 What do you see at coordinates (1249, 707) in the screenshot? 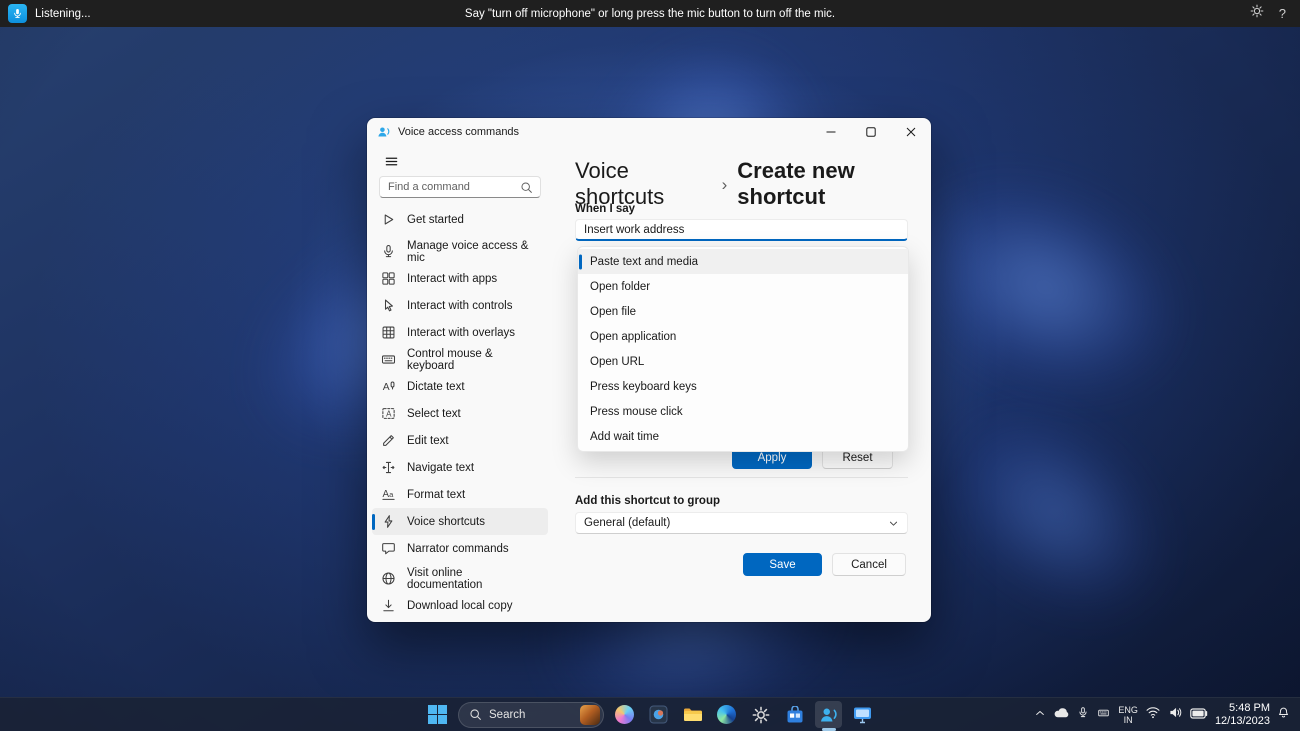
I see `time: 5:48 PM` at bounding box center [1249, 707].